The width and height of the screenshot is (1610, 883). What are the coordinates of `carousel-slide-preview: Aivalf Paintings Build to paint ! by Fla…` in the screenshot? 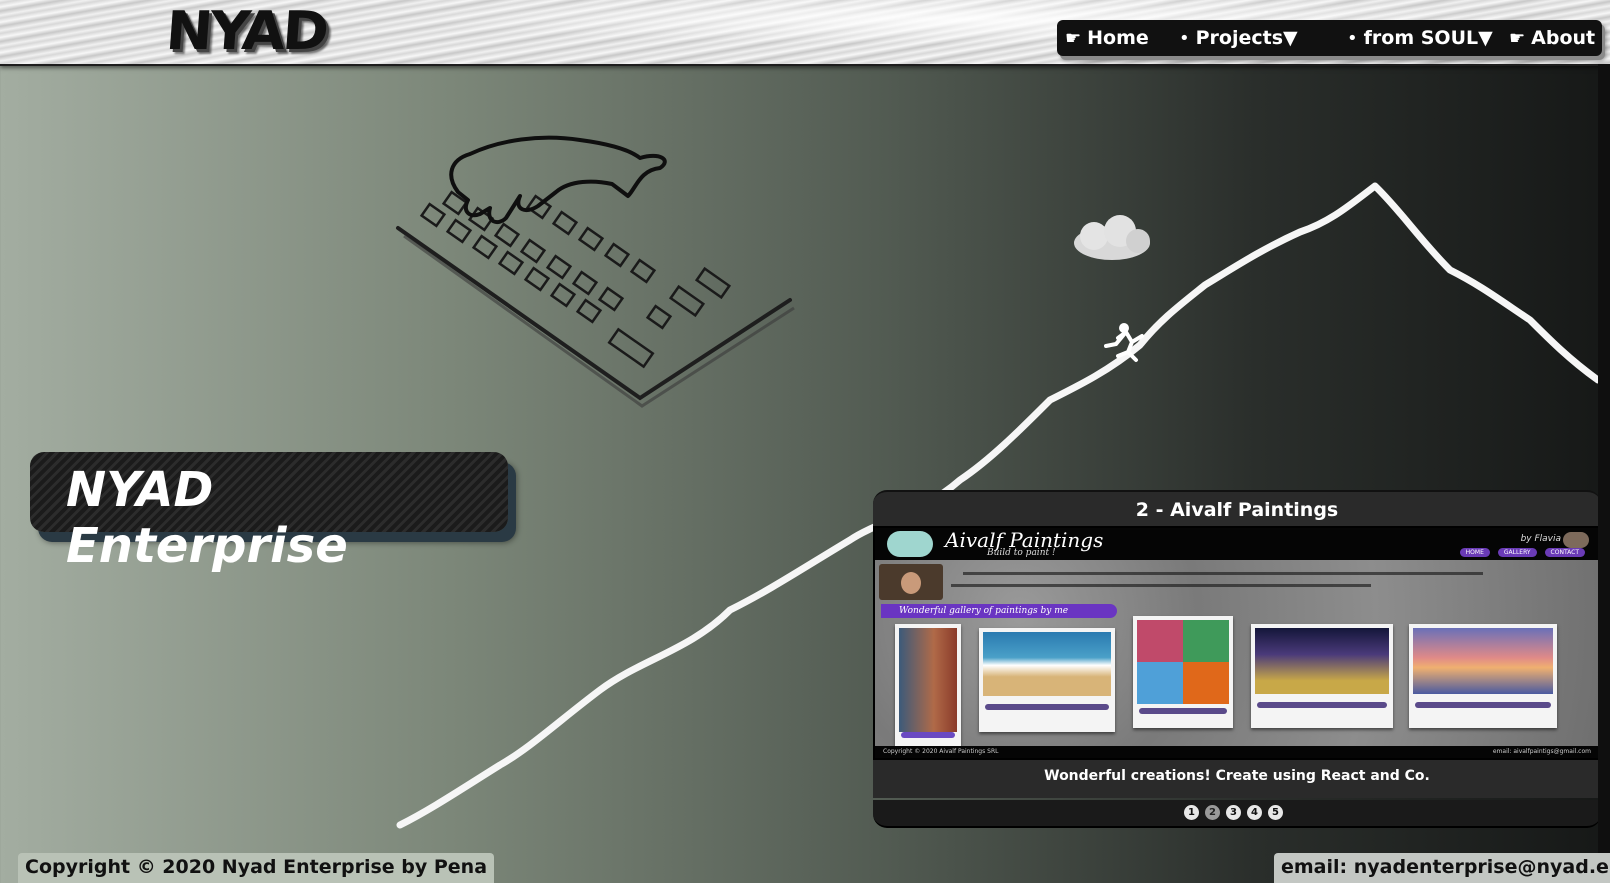 It's located at (1237, 643).